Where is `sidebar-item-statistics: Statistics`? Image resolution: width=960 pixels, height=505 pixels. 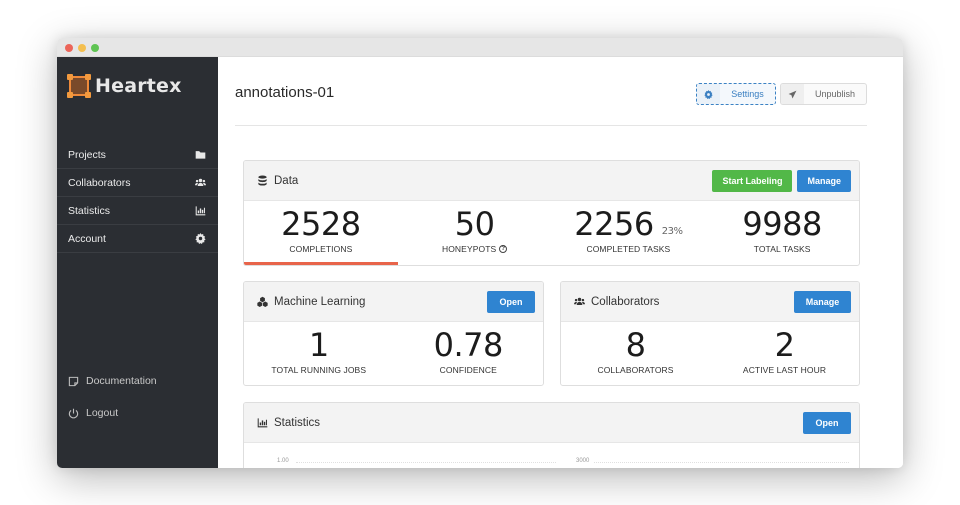
sidebar-item-statistics: Statistics is located at coordinates (137, 211).